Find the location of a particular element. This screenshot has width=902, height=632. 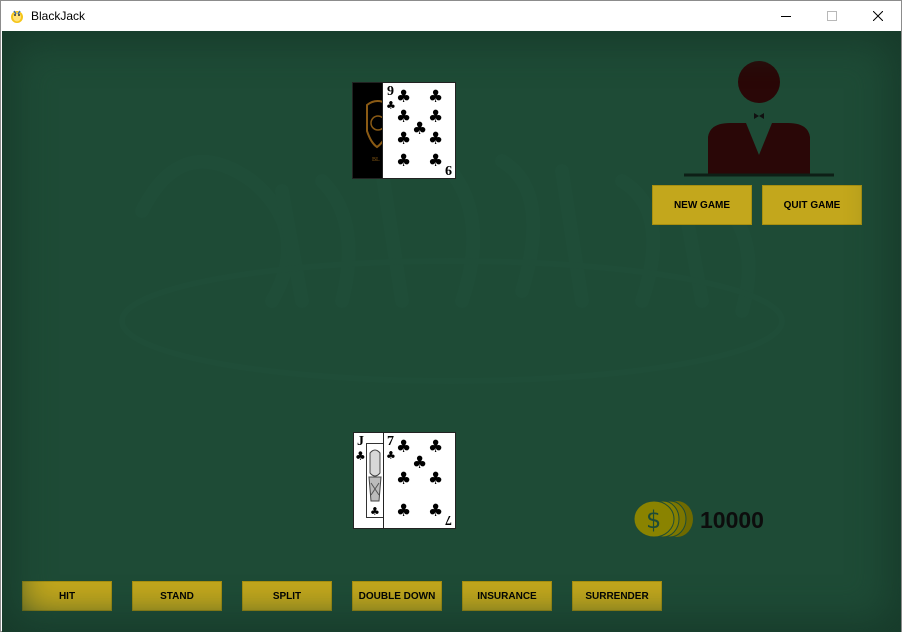

chip-balance: 10000 is located at coordinates (732, 520).